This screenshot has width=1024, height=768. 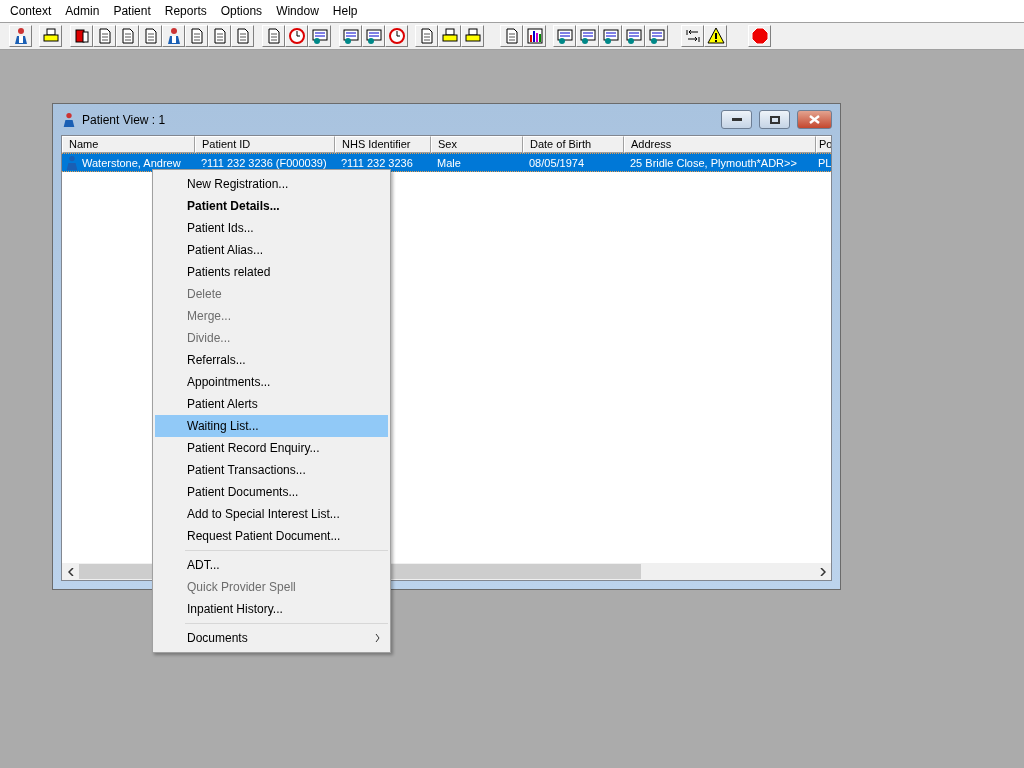 I want to click on table-cell: 08/05/1974, so click(x=557, y=162).